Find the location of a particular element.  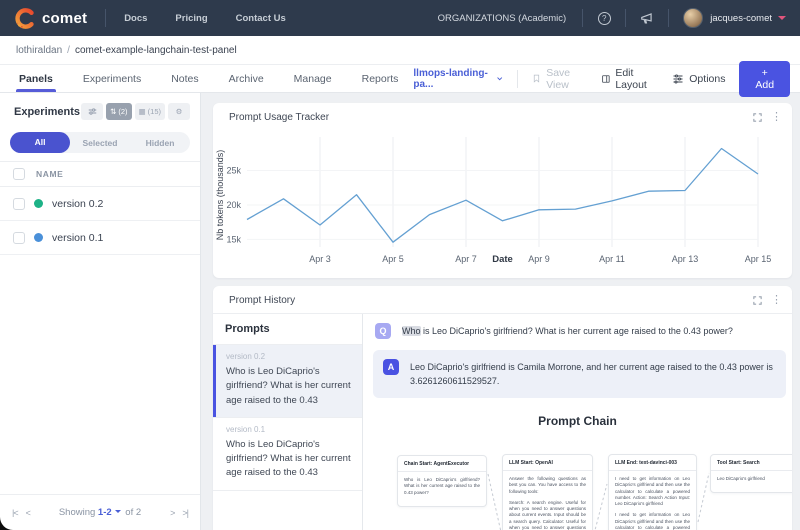

filter-sliders-button is located at coordinates (92, 111).